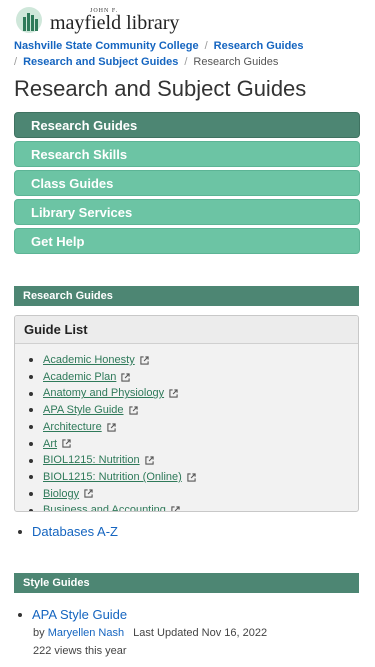 The height and width of the screenshot is (667, 375). Describe the element at coordinates (103, 393) in the screenshot. I see `guide-link: Anatomy and Physiology` at that location.